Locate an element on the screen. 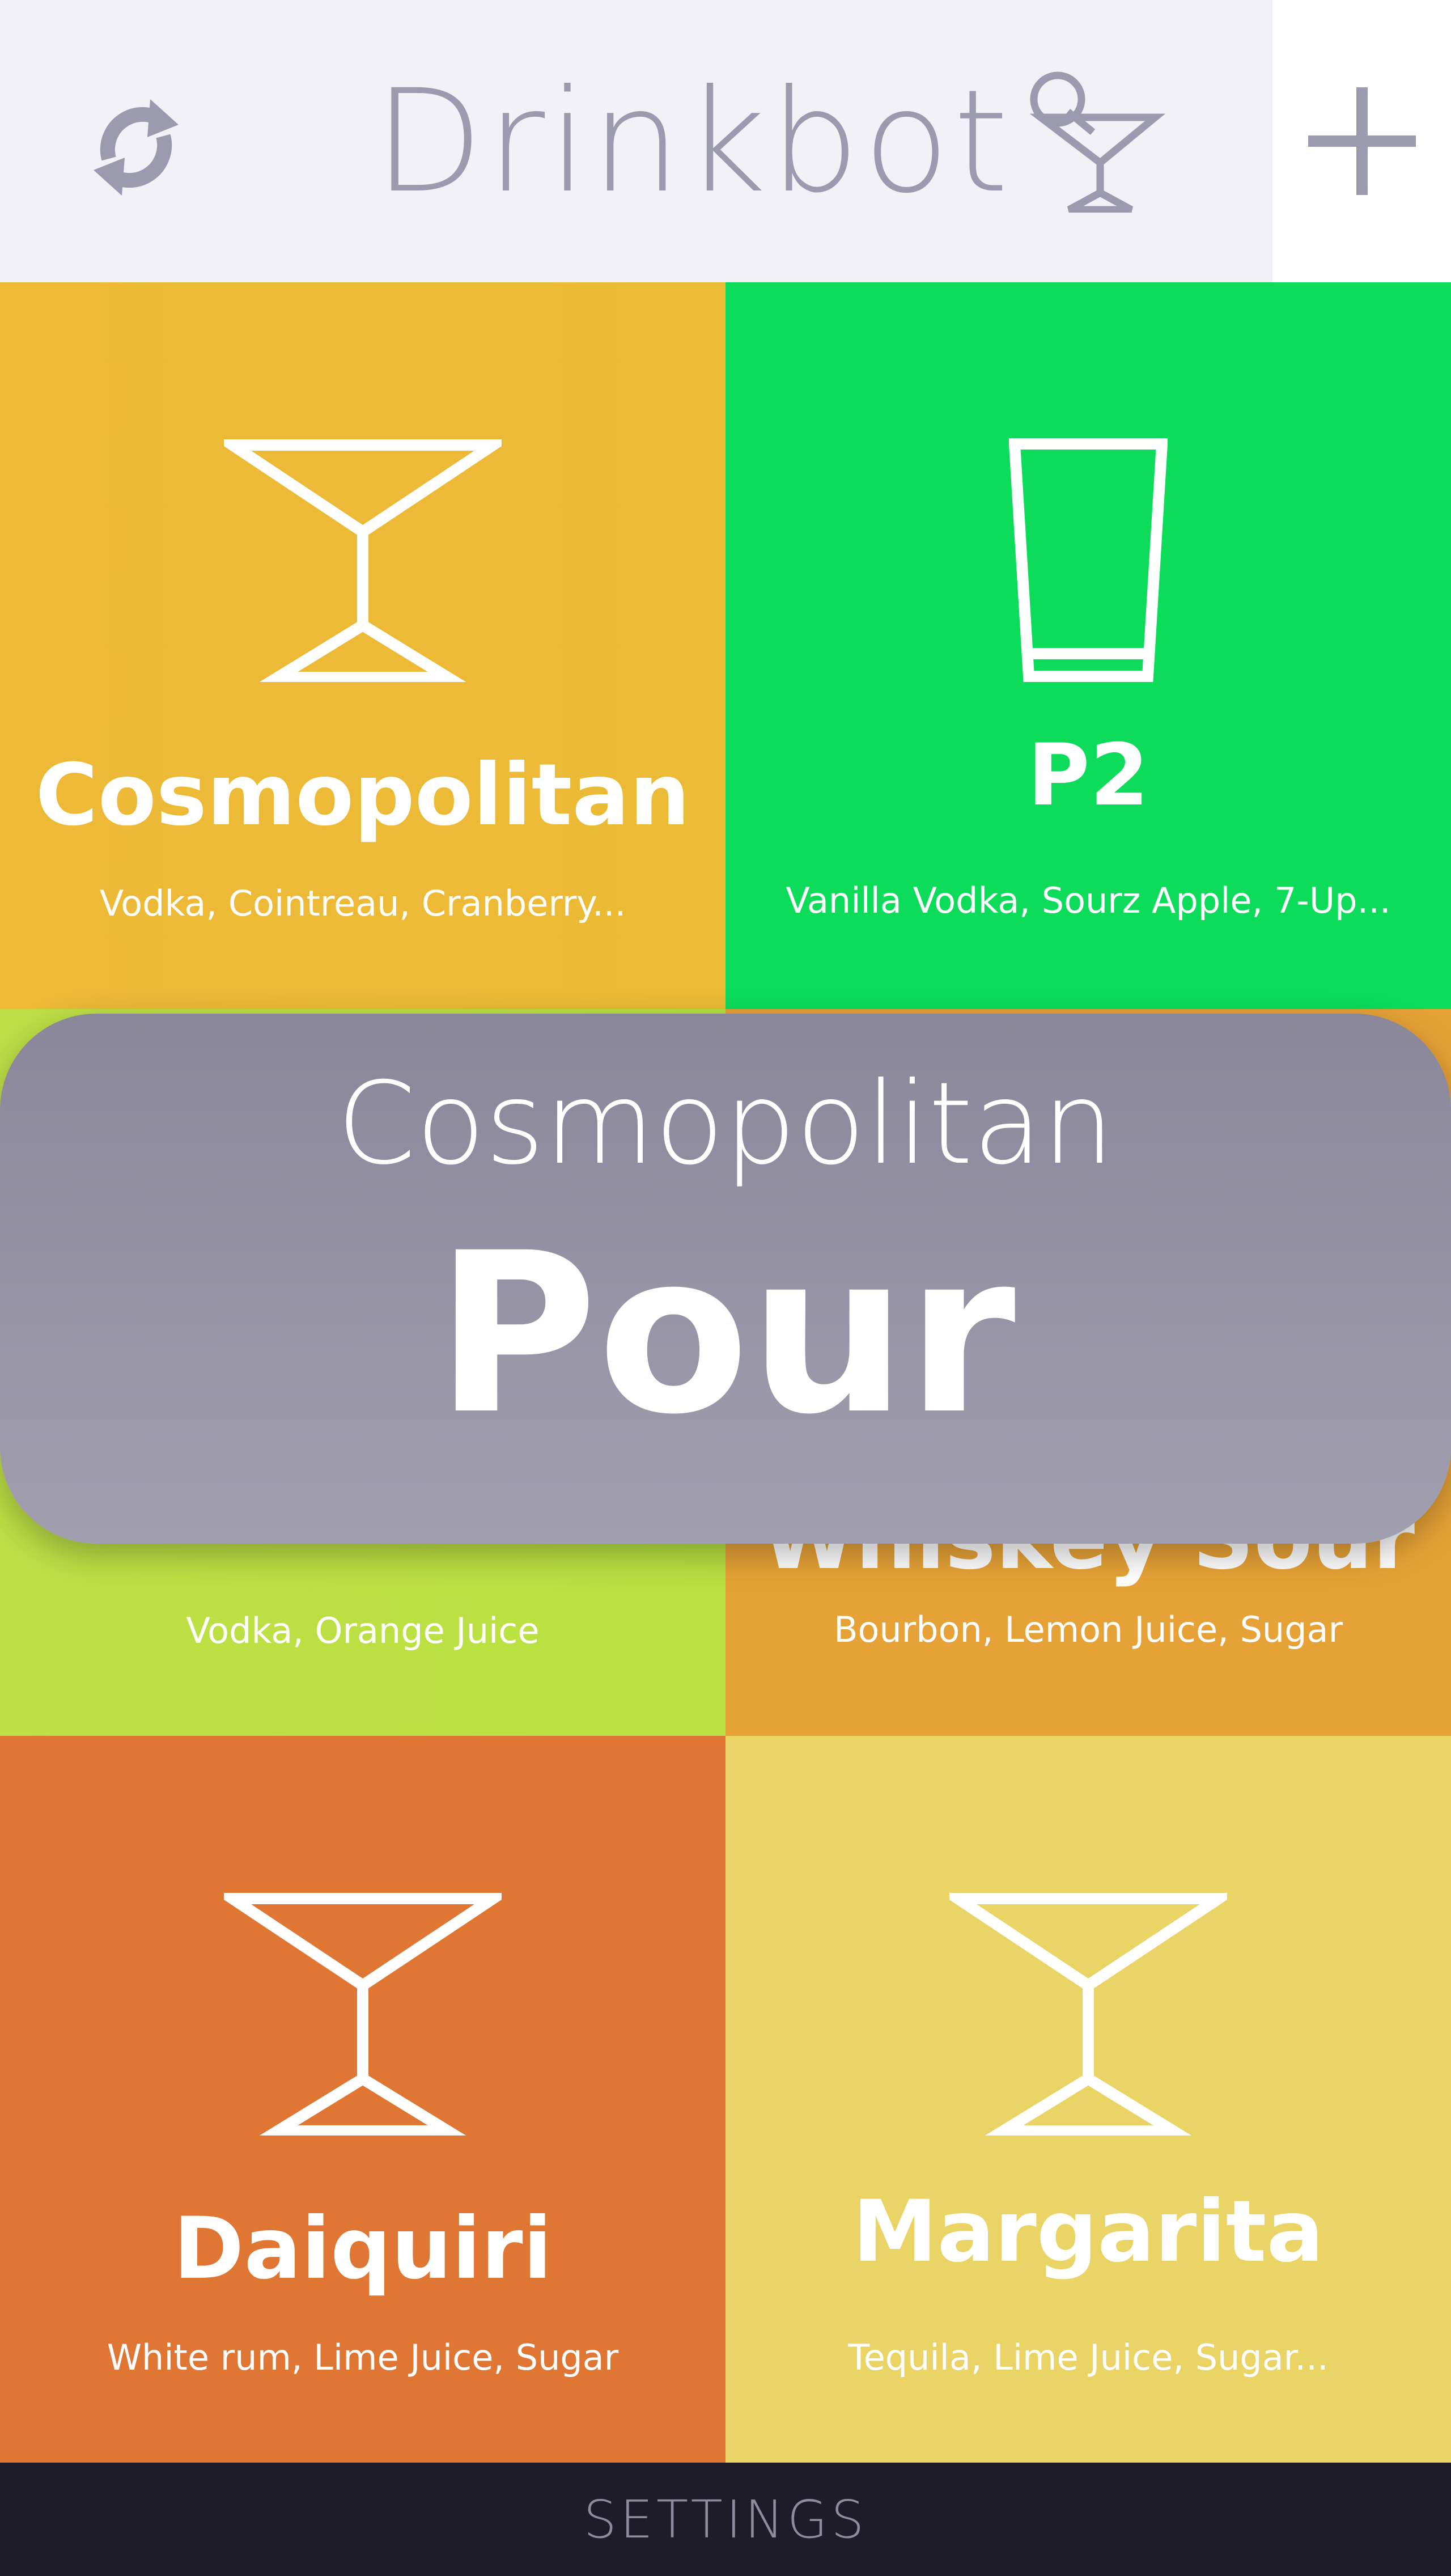 The image size is (1451, 2576). pour-label: Pour is located at coordinates (725, 1334).